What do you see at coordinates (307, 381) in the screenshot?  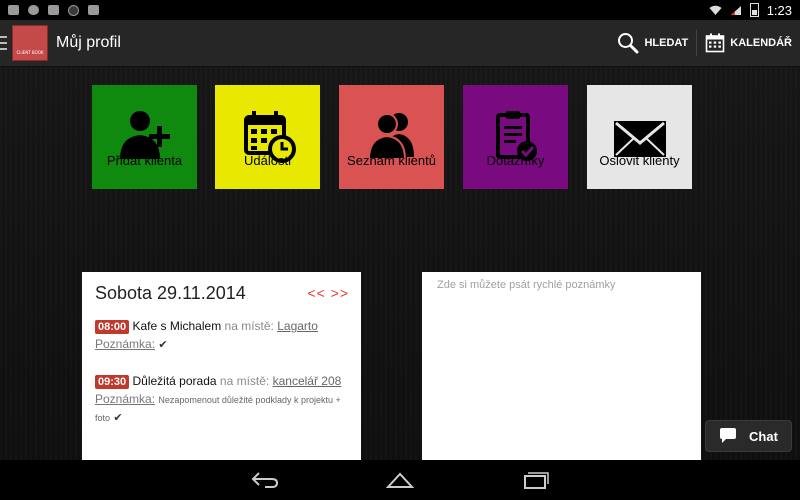 I see `event-place-link: kancelář 208` at bounding box center [307, 381].